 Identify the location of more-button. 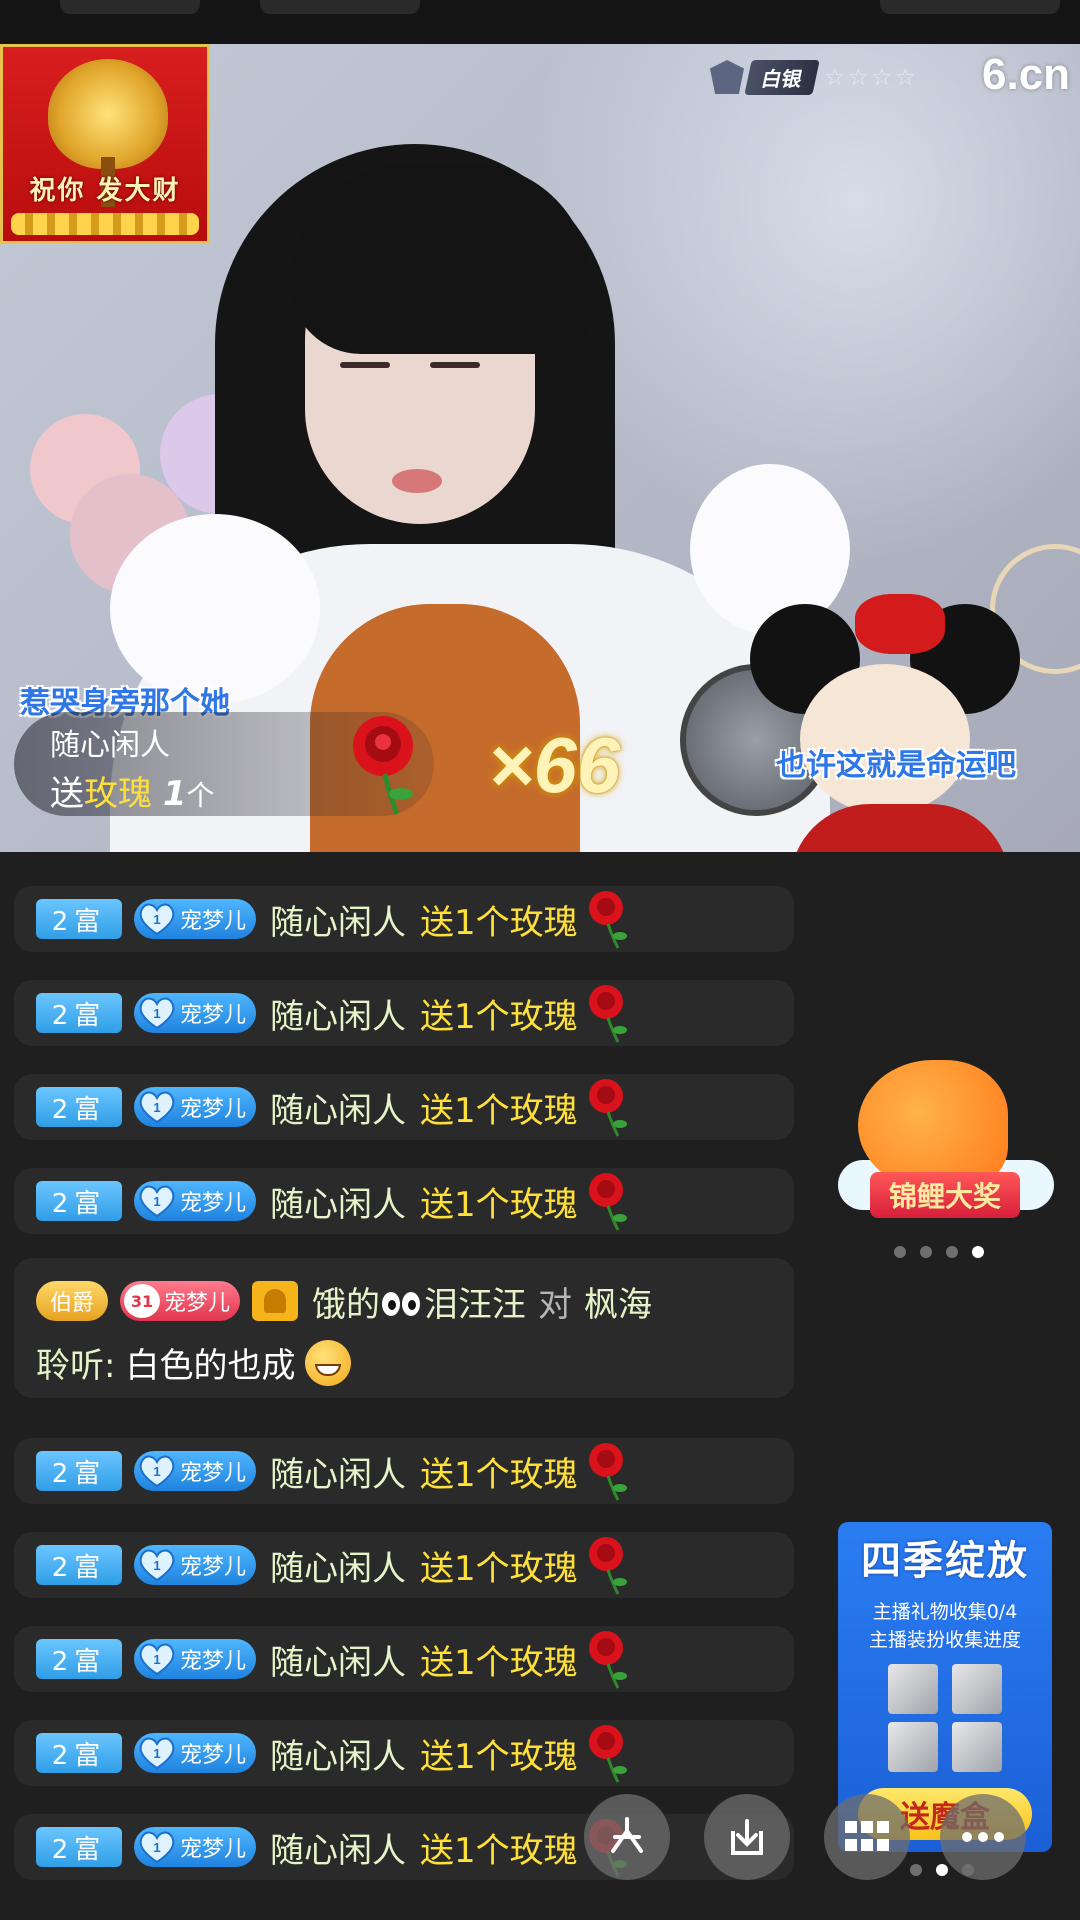
(983, 1837).